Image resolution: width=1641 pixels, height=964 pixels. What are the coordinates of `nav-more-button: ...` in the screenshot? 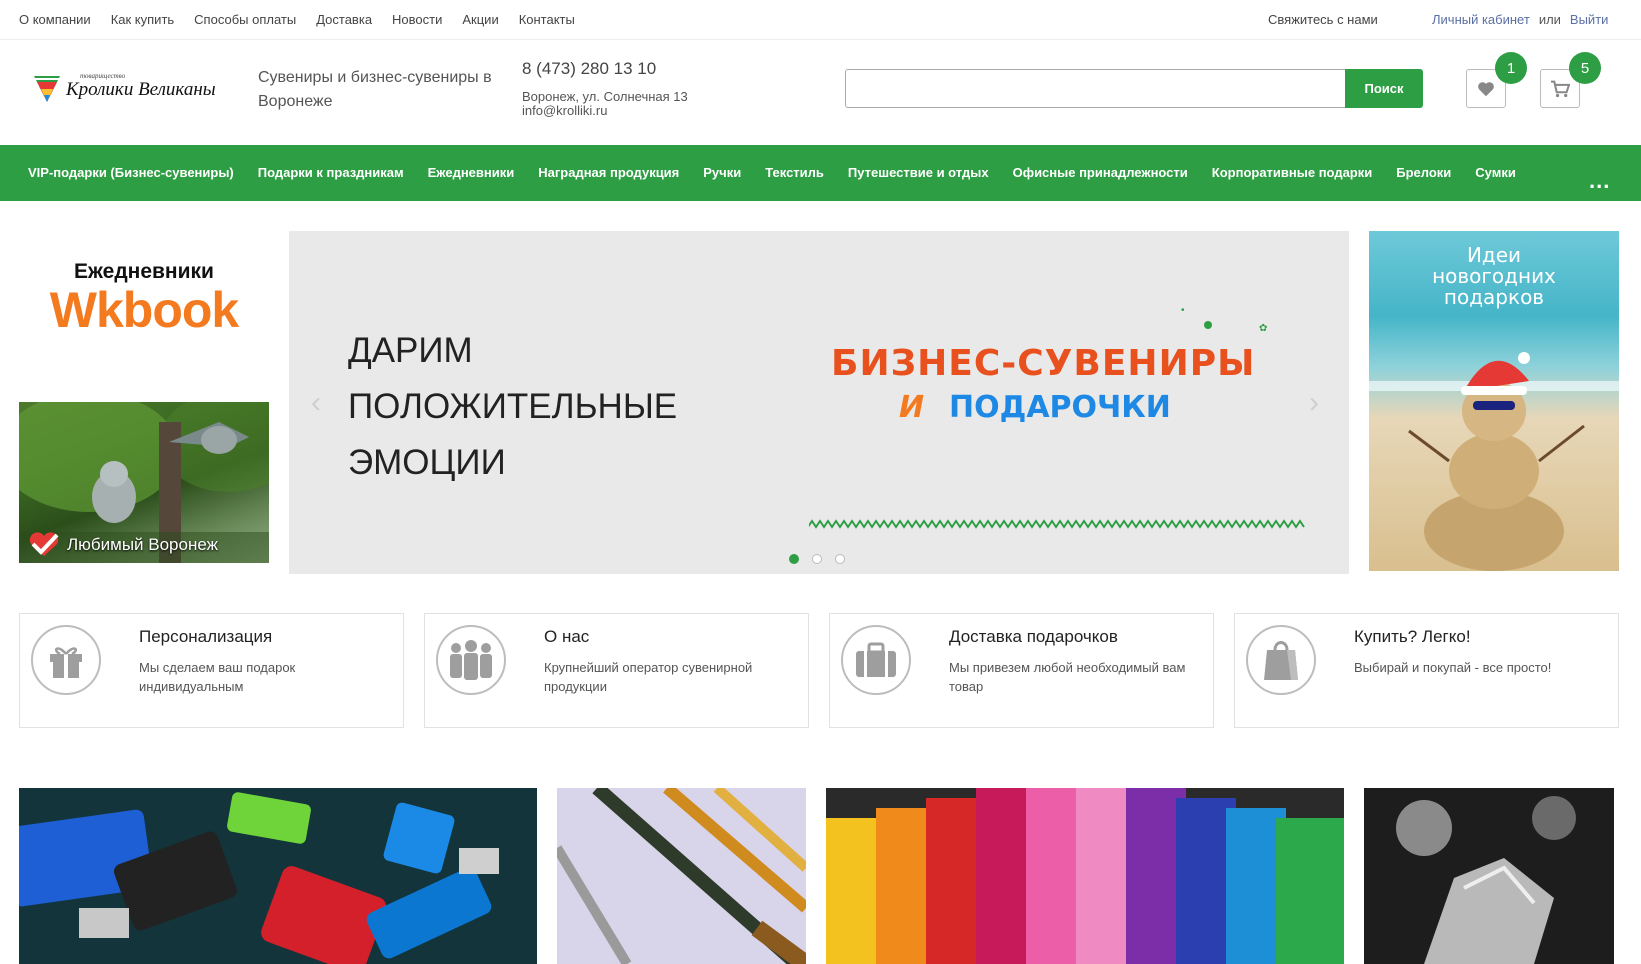 It's located at (1599, 181).